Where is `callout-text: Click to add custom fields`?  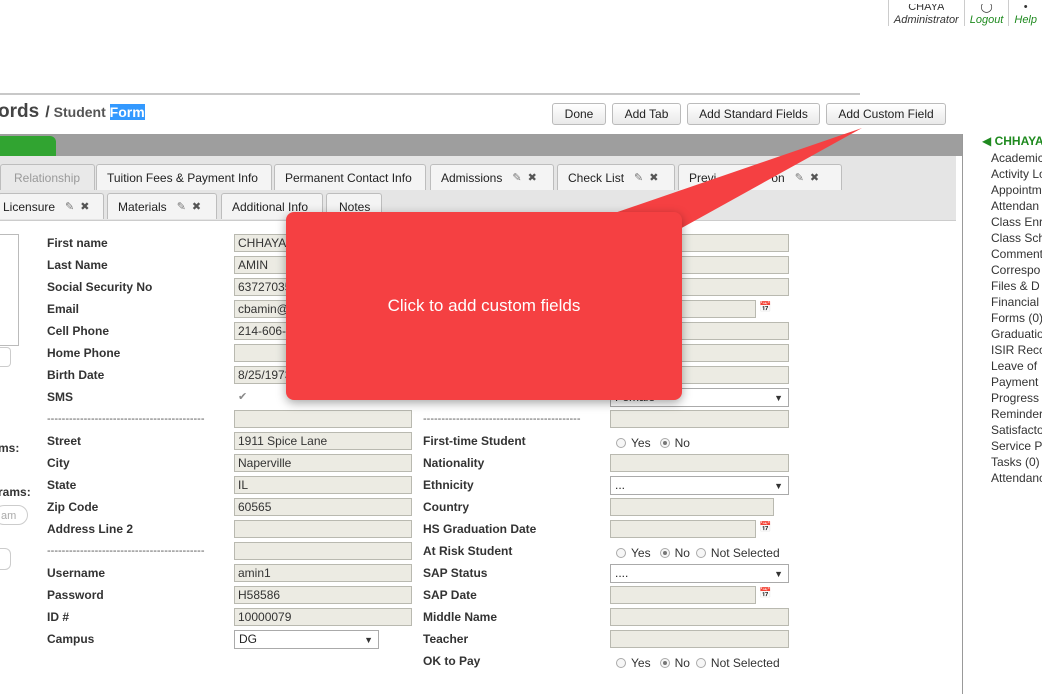 callout-text: Click to add custom fields is located at coordinates (484, 305).